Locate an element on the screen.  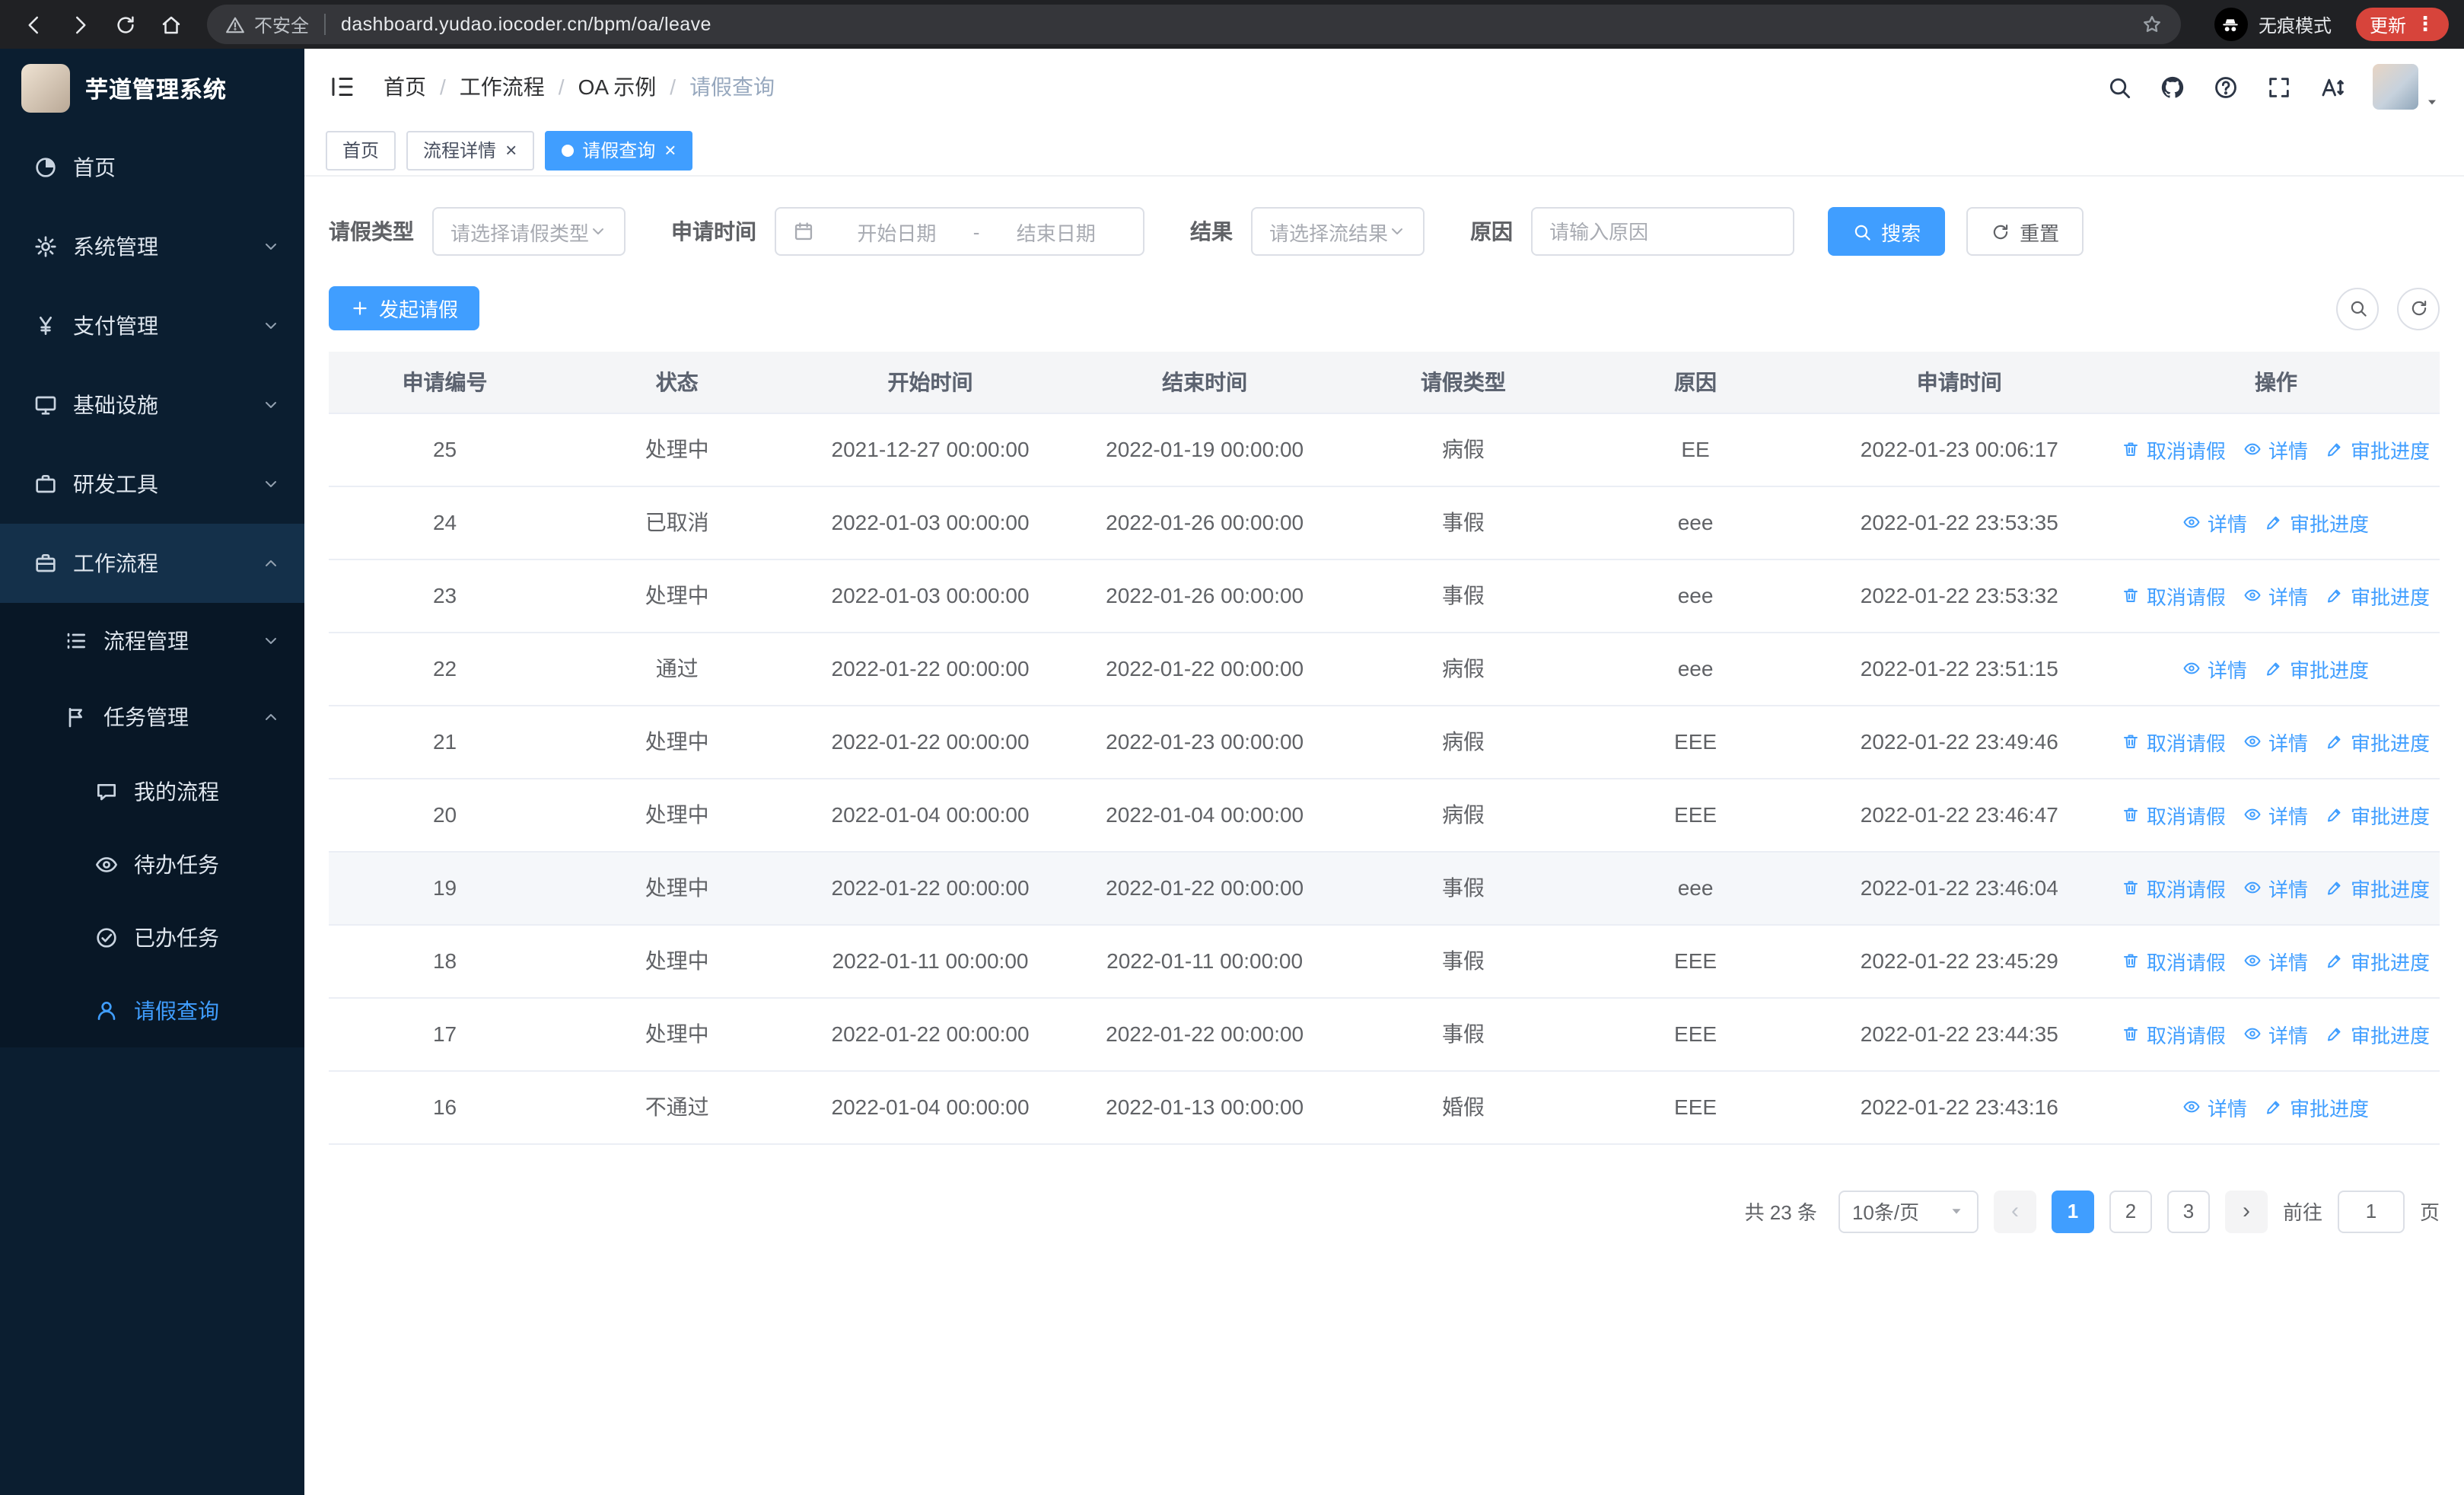
sidebar-item-process-management: 流程管理 is located at coordinates (152, 641).